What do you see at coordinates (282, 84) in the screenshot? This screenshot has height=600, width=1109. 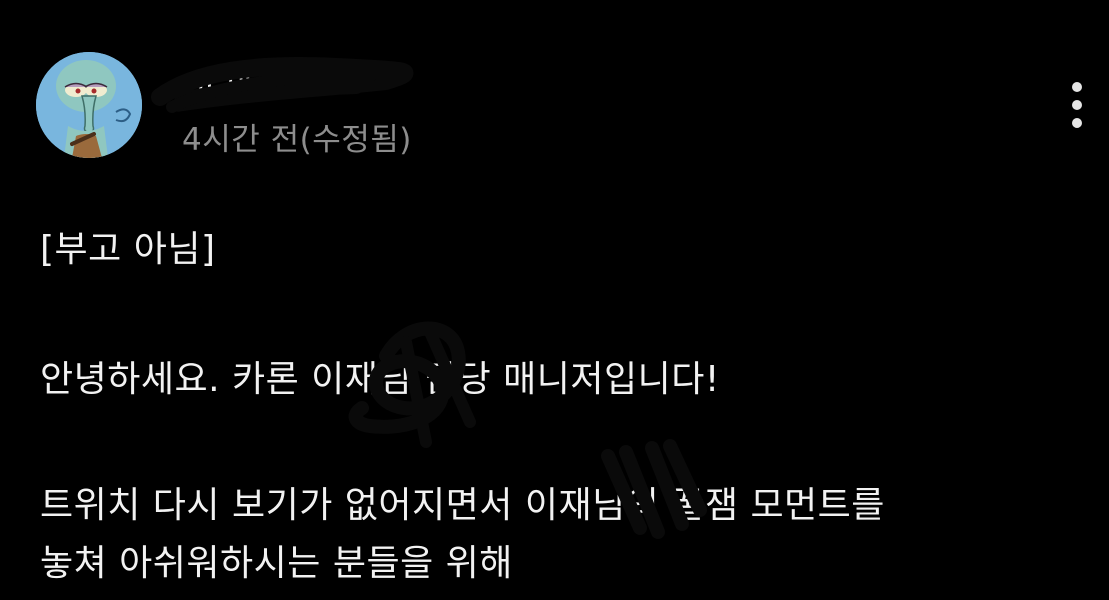 I see `author-name: 이재` at bounding box center [282, 84].